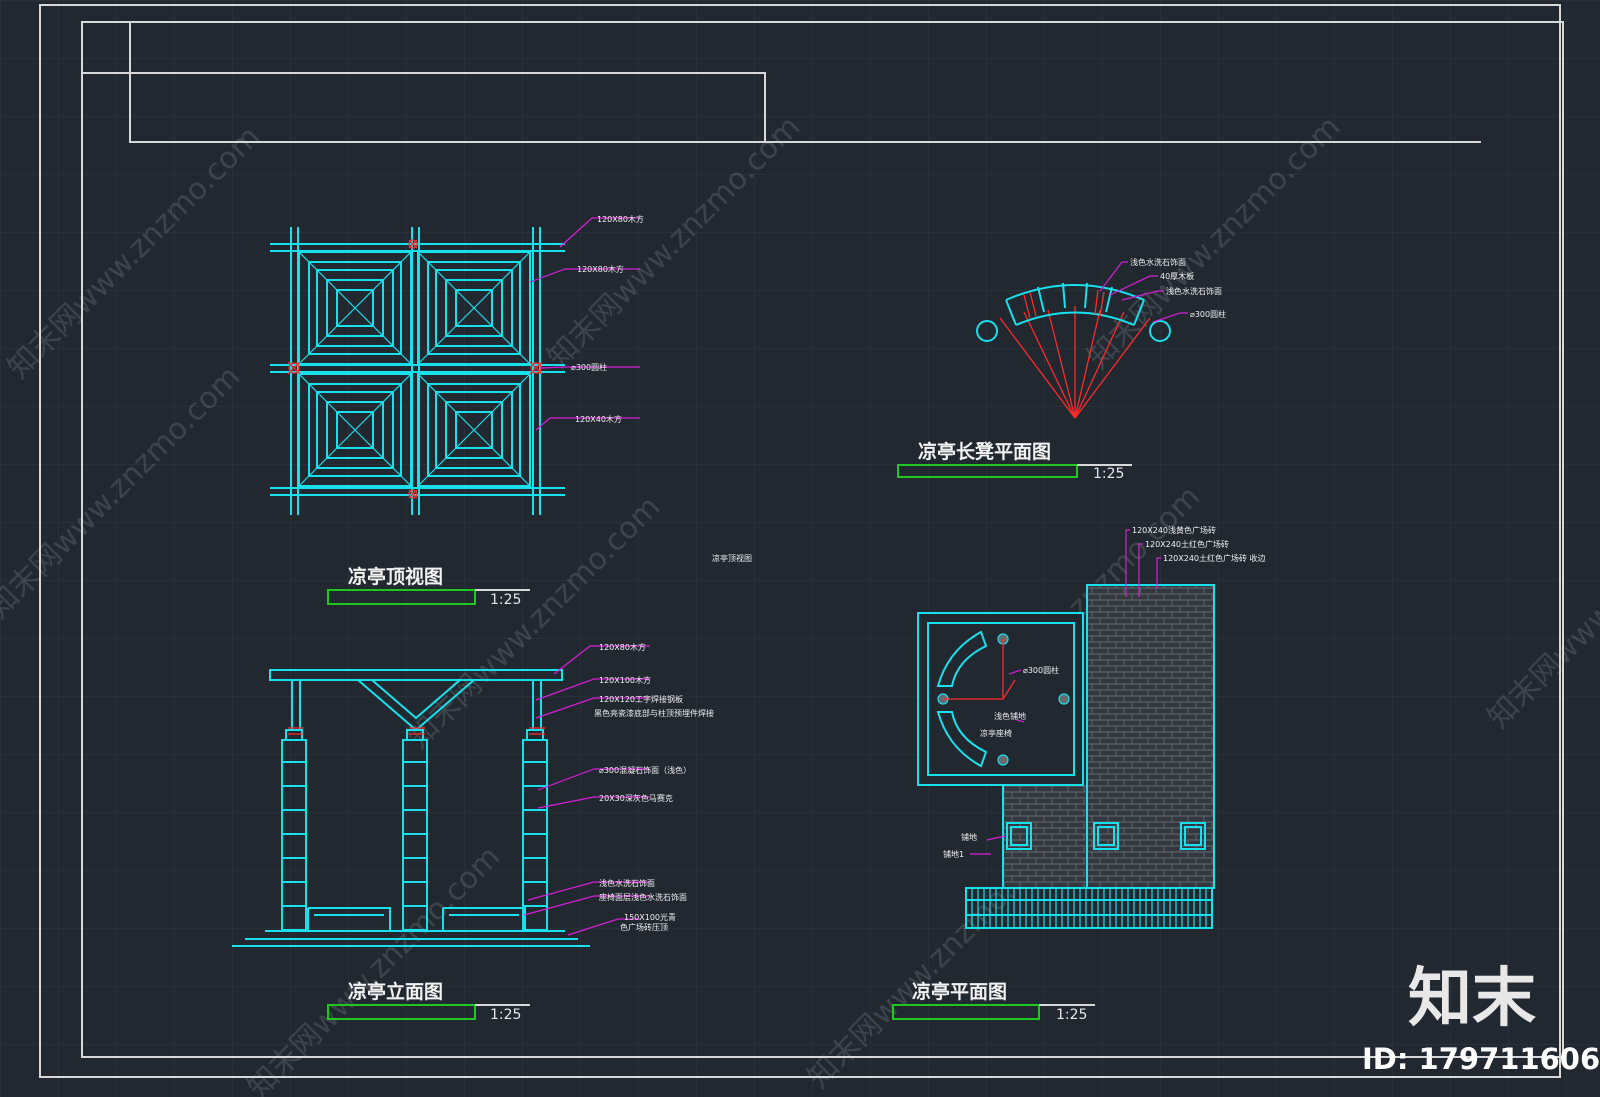 The width and height of the screenshot is (1600, 1097). What do you see at coordinates (1214, 558) in the screenshot?
I see `annotation-label: 120X240土红色广场砖 收边` at bounding box center [1214, 558].